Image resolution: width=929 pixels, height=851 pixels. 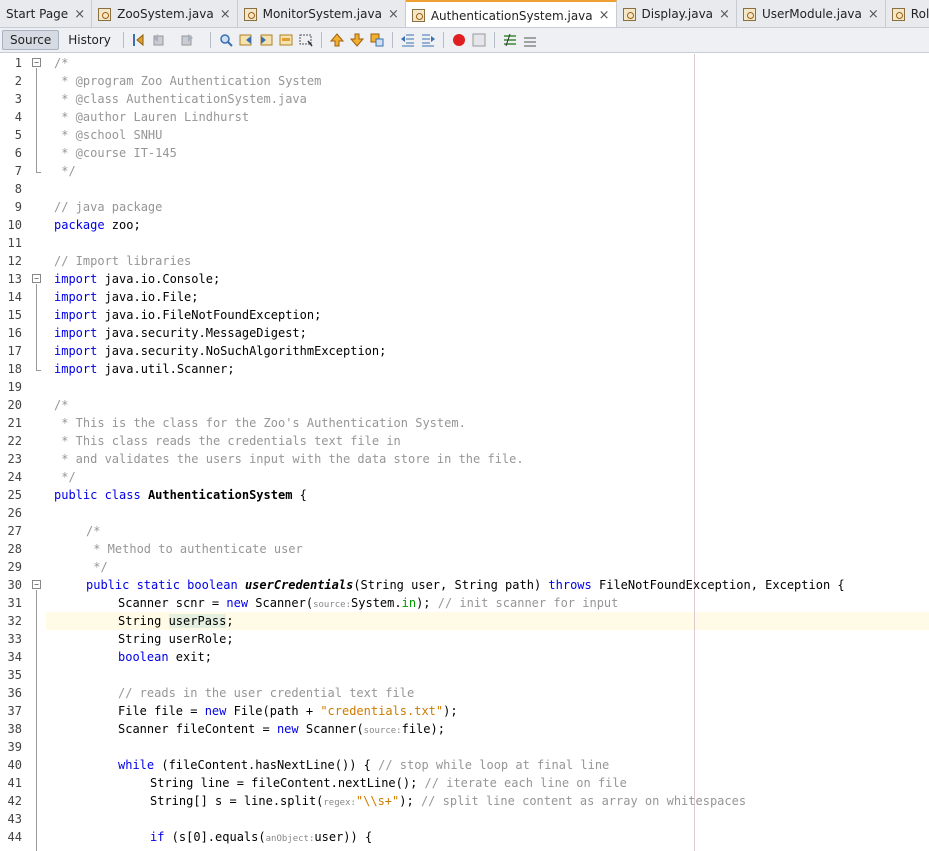 What do you see at coordinates (197, 729) in the screenshot?
I see `code-text: Scanner fileContent =` at bounding box center [197, 729].